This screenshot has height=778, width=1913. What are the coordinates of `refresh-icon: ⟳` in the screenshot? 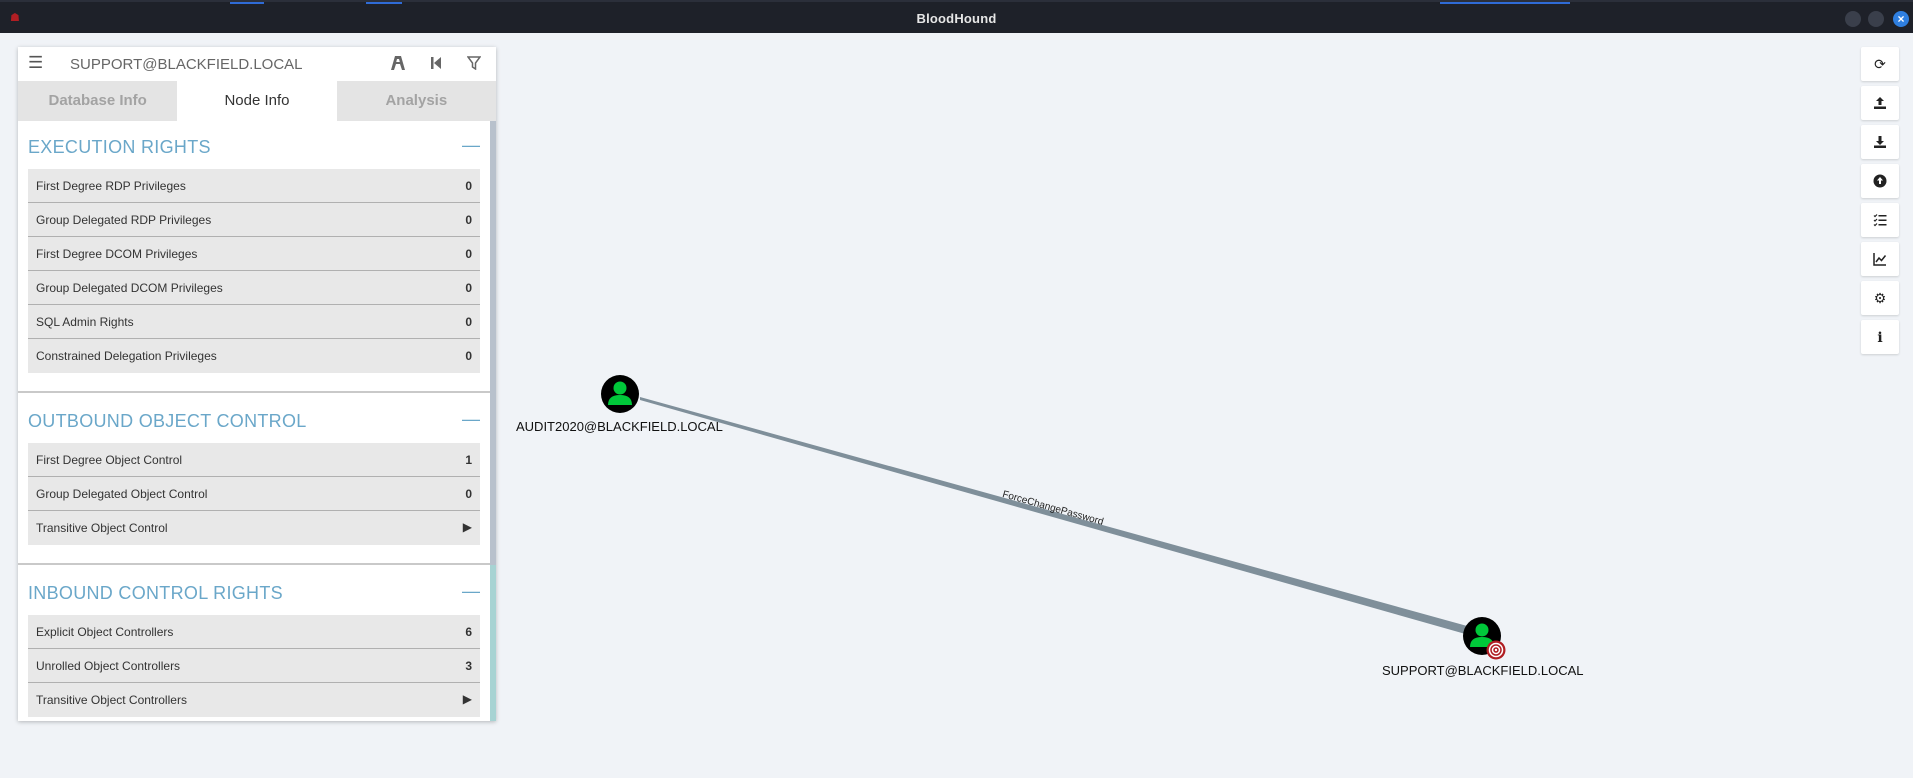 It's located at (1880, 64).